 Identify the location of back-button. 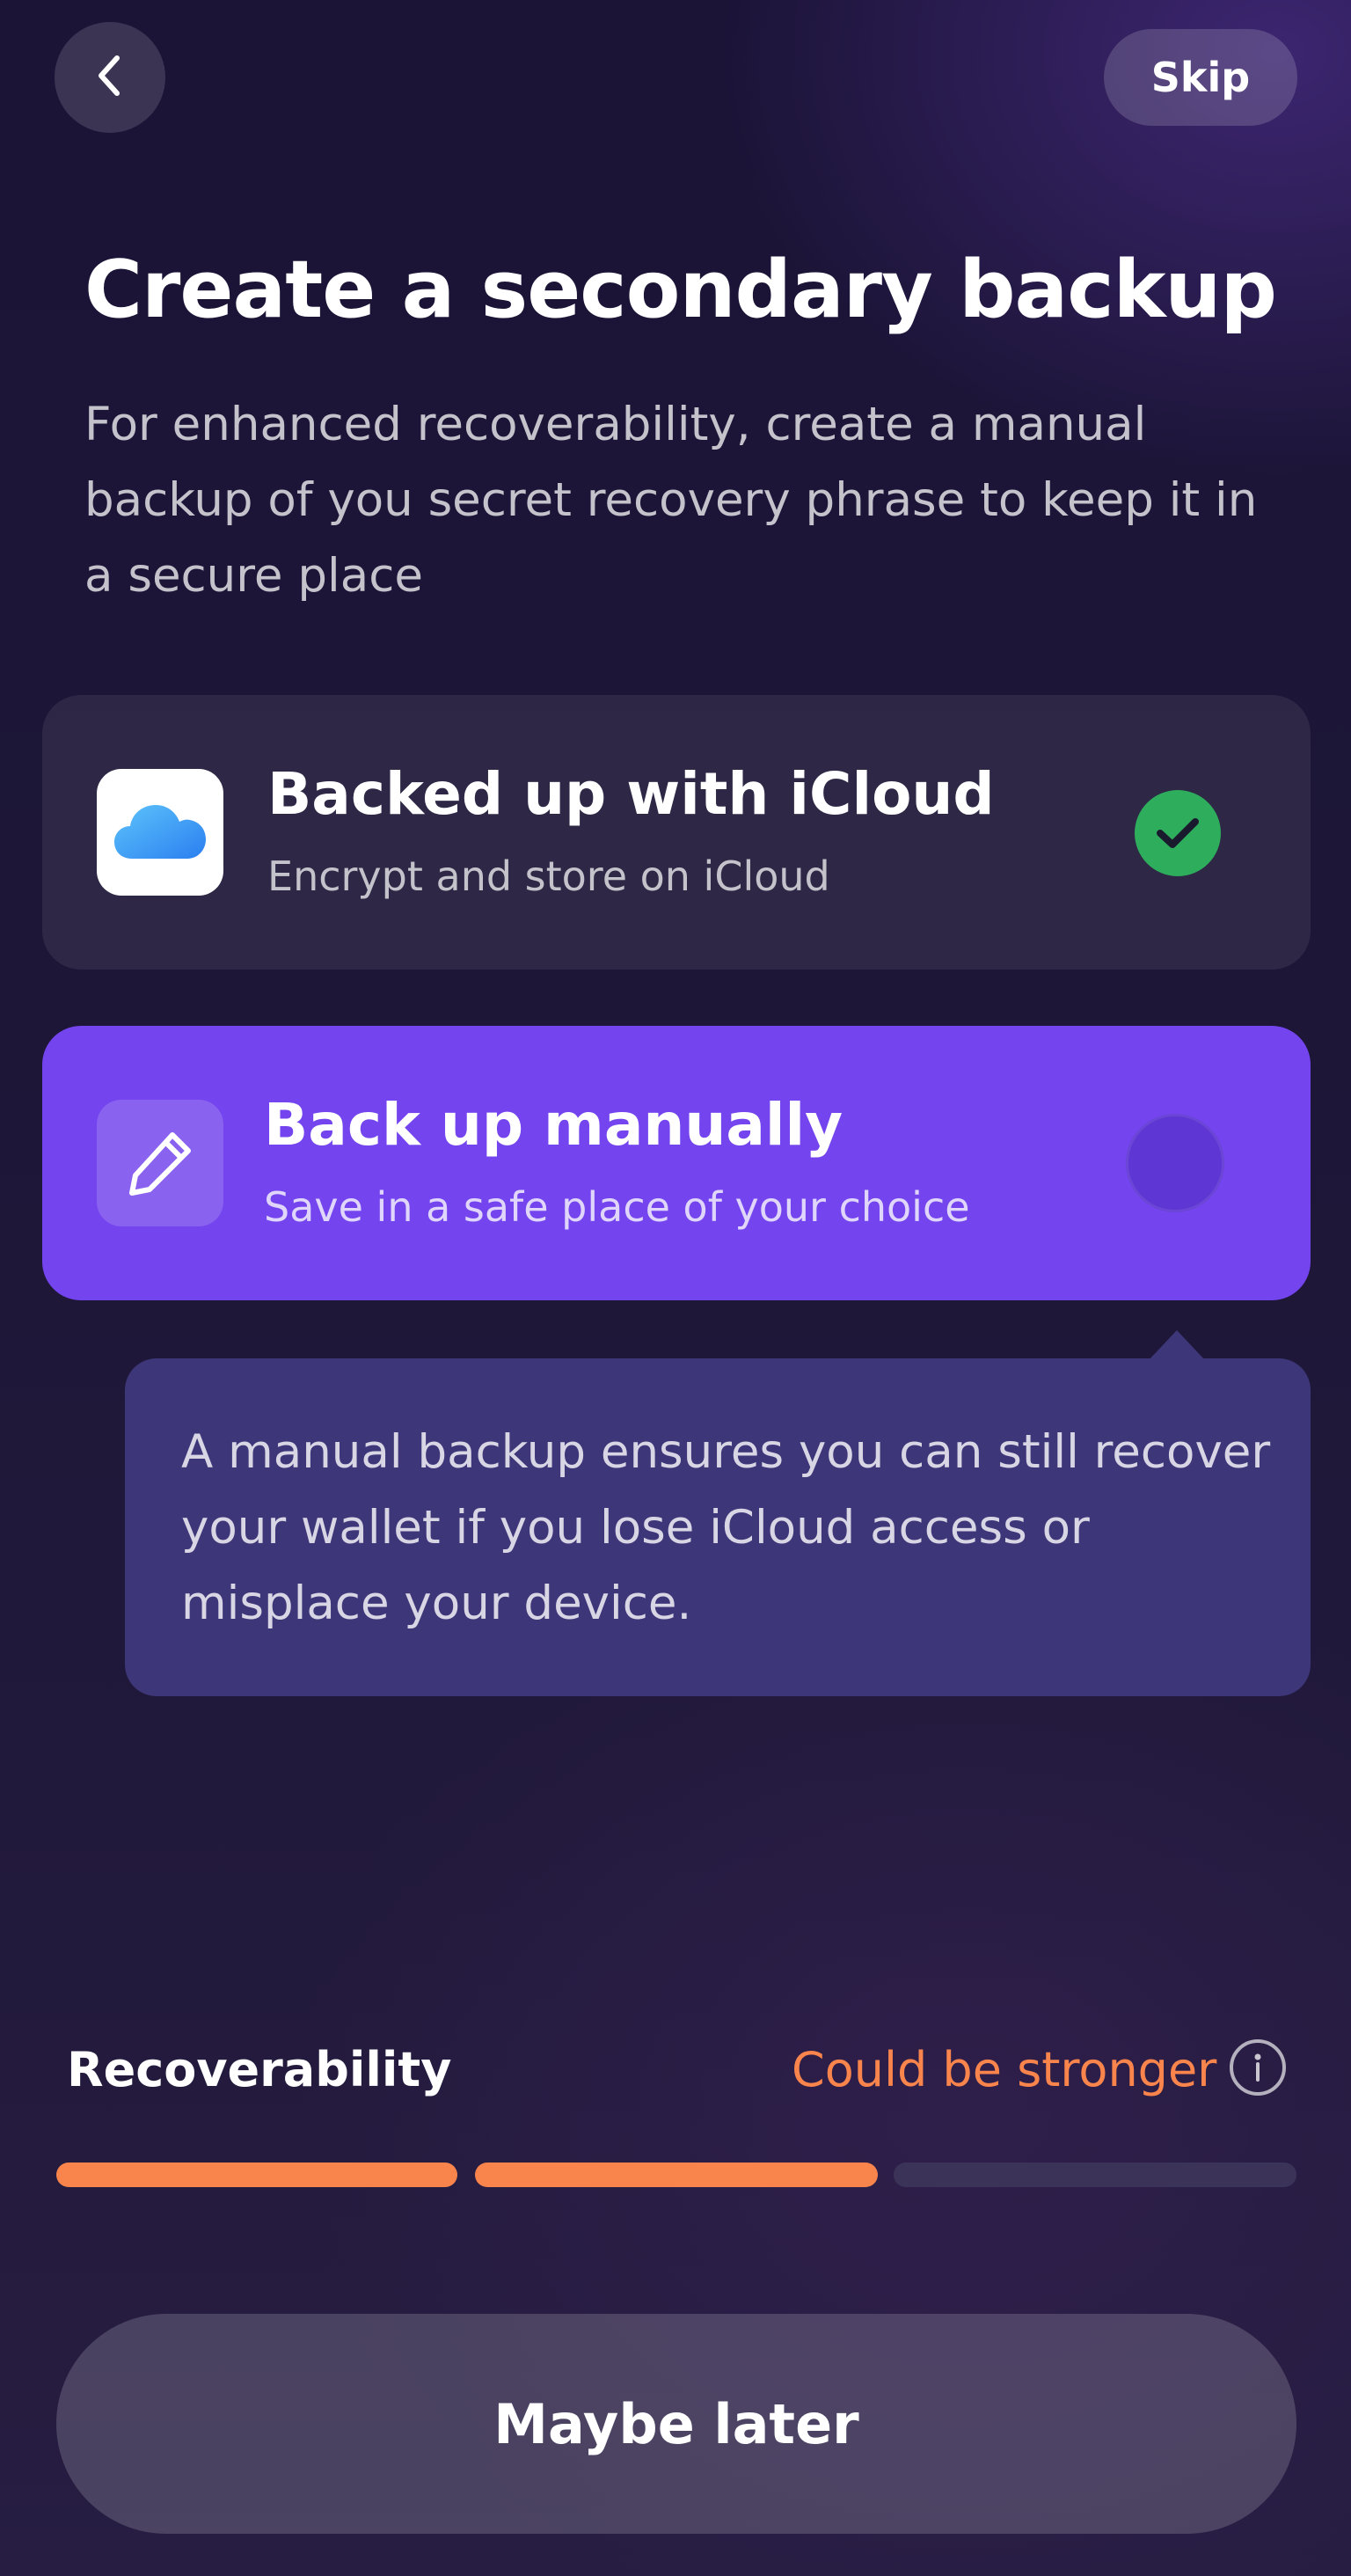
(110, 77).